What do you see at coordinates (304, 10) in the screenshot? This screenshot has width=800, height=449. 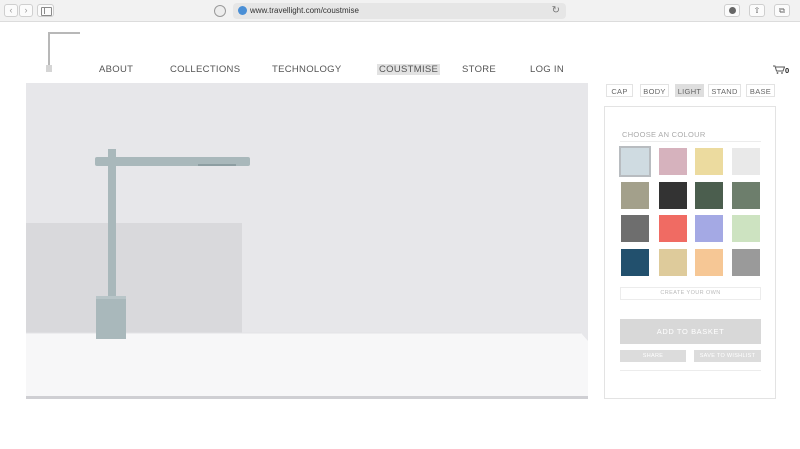 I see `url-text: www.travellight.com/coustmise` at bounding box center [304, 10].